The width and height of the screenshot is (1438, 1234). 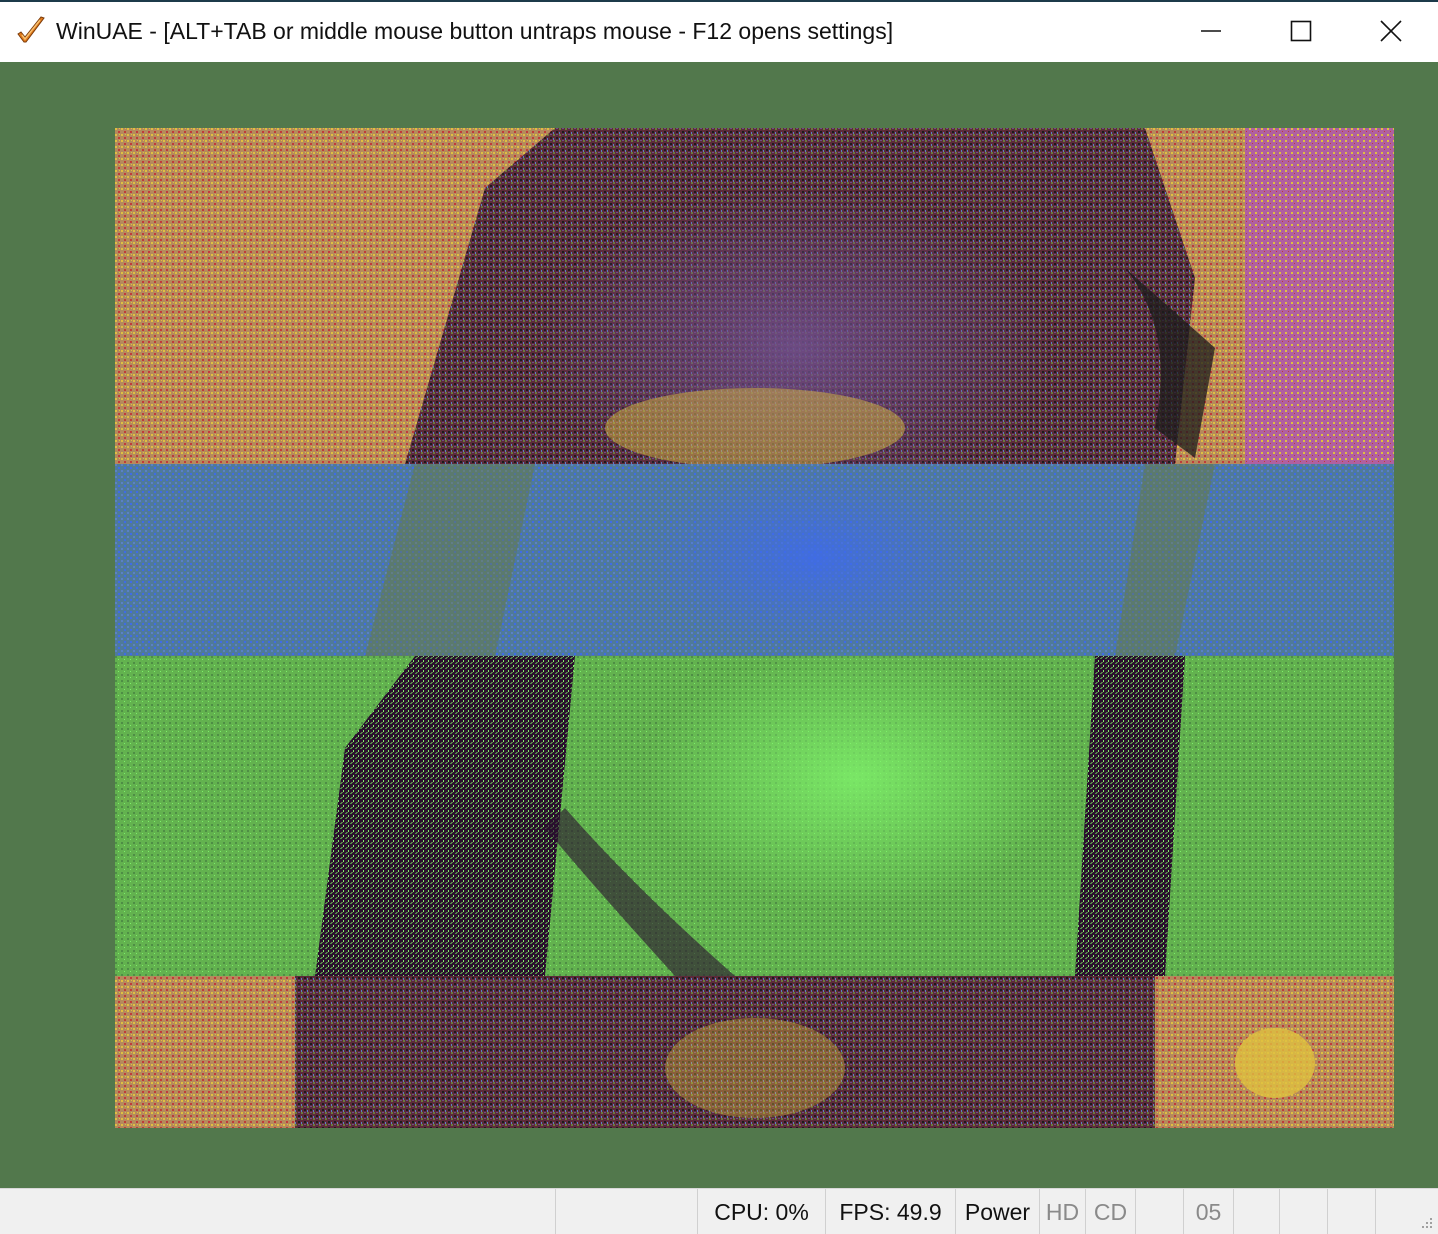 I want to click on close-icon, so click(x=1391, y=31).